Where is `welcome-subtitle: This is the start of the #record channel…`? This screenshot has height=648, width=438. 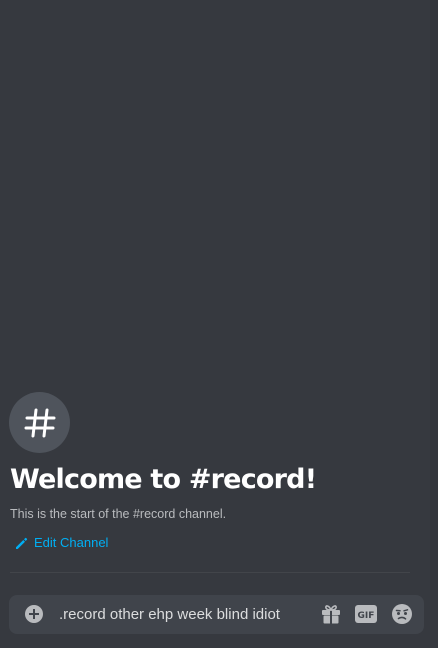 welcome-subtitle: This is the start of the #record channel… is located at coordinates (118, 514).